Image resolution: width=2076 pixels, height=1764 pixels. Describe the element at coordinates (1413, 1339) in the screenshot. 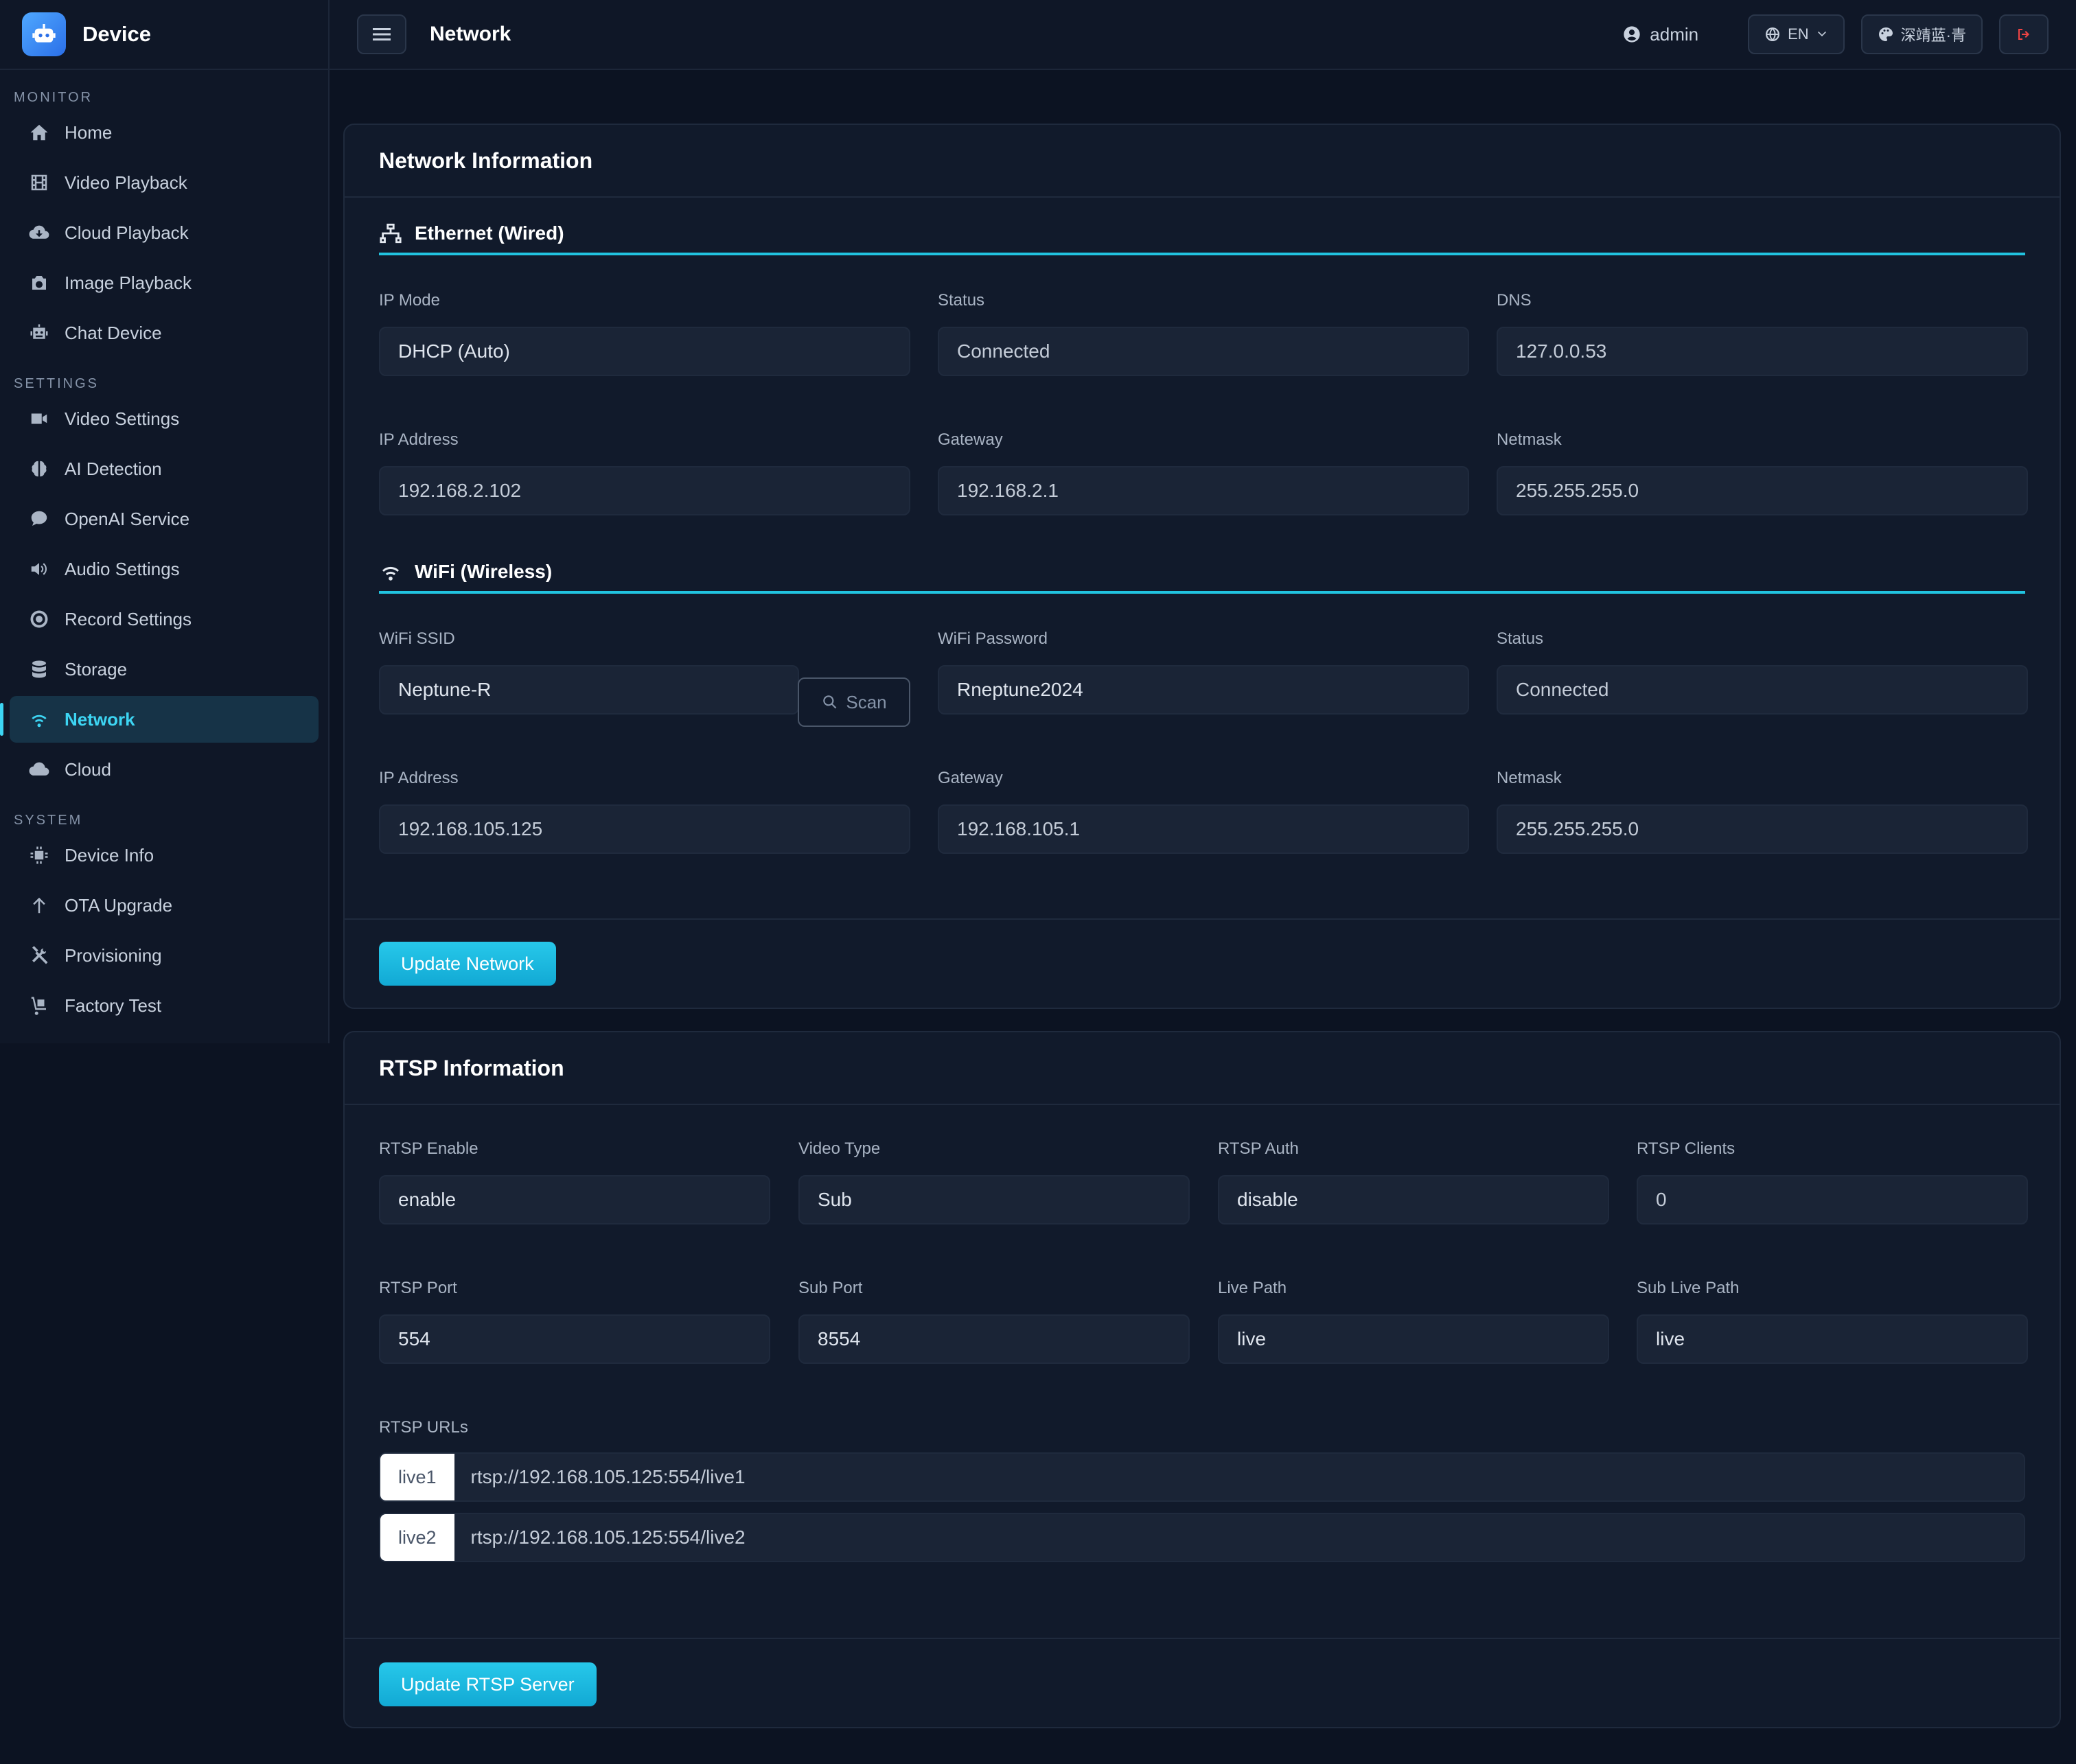

I see `live-path-input: live` at that location.